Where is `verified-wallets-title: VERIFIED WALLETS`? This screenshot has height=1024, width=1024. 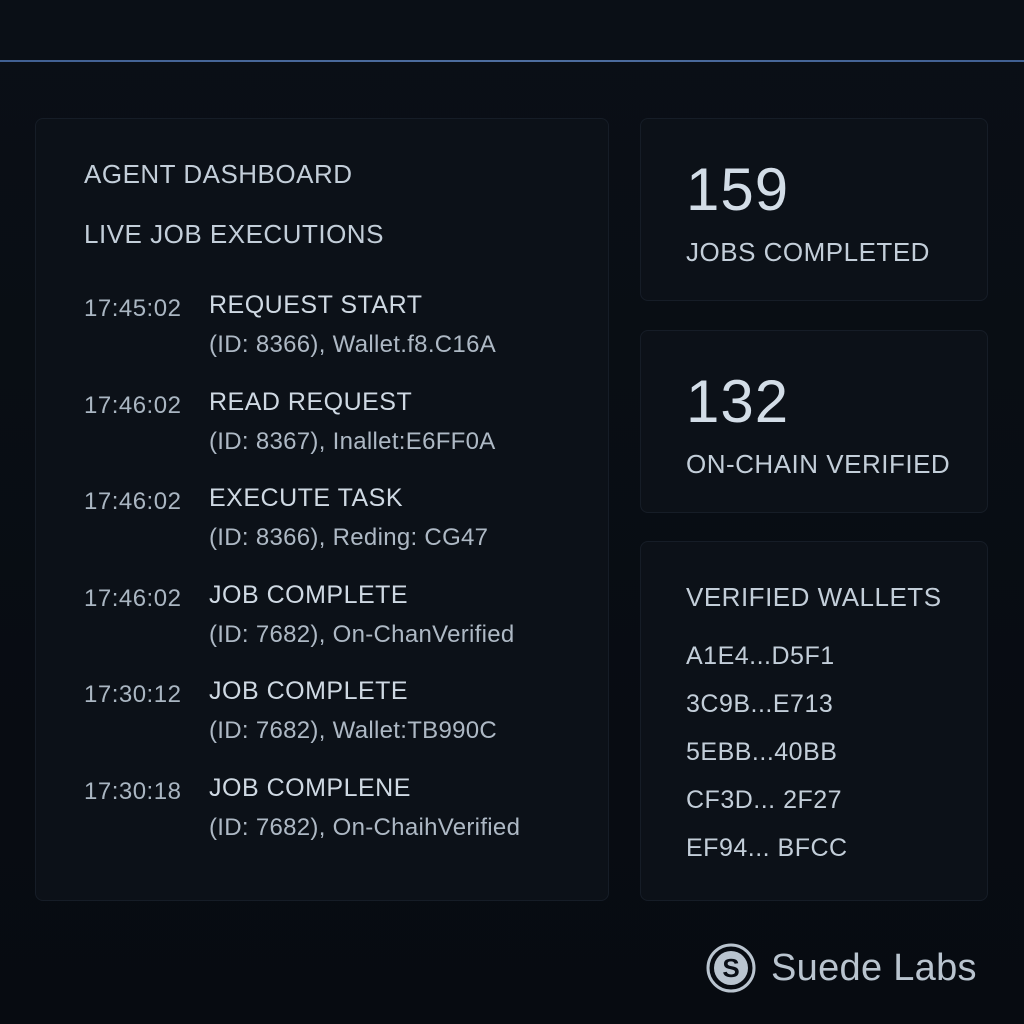 verified-wallets-title: VERIFIED WALLETS is located at coordinates (814, 597).